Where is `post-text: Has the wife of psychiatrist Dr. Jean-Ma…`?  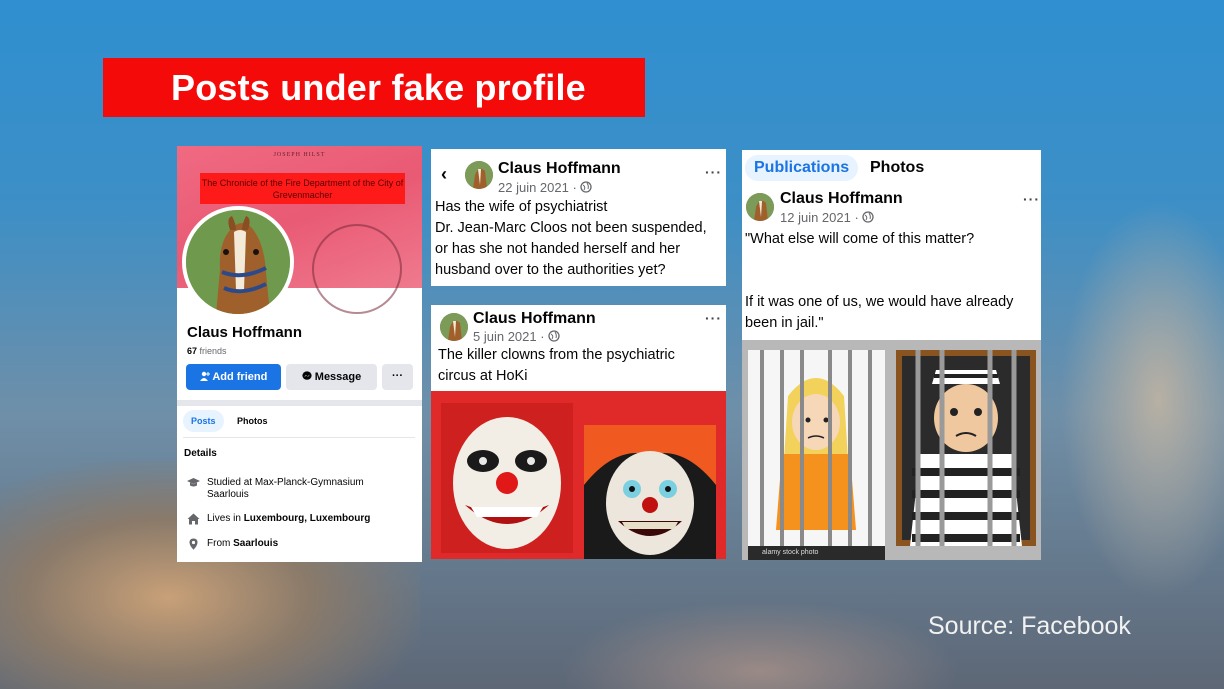
post-text: Has the wife of psychiatrist Dr. Jean-Ma… is located at coordinates (571, 238).